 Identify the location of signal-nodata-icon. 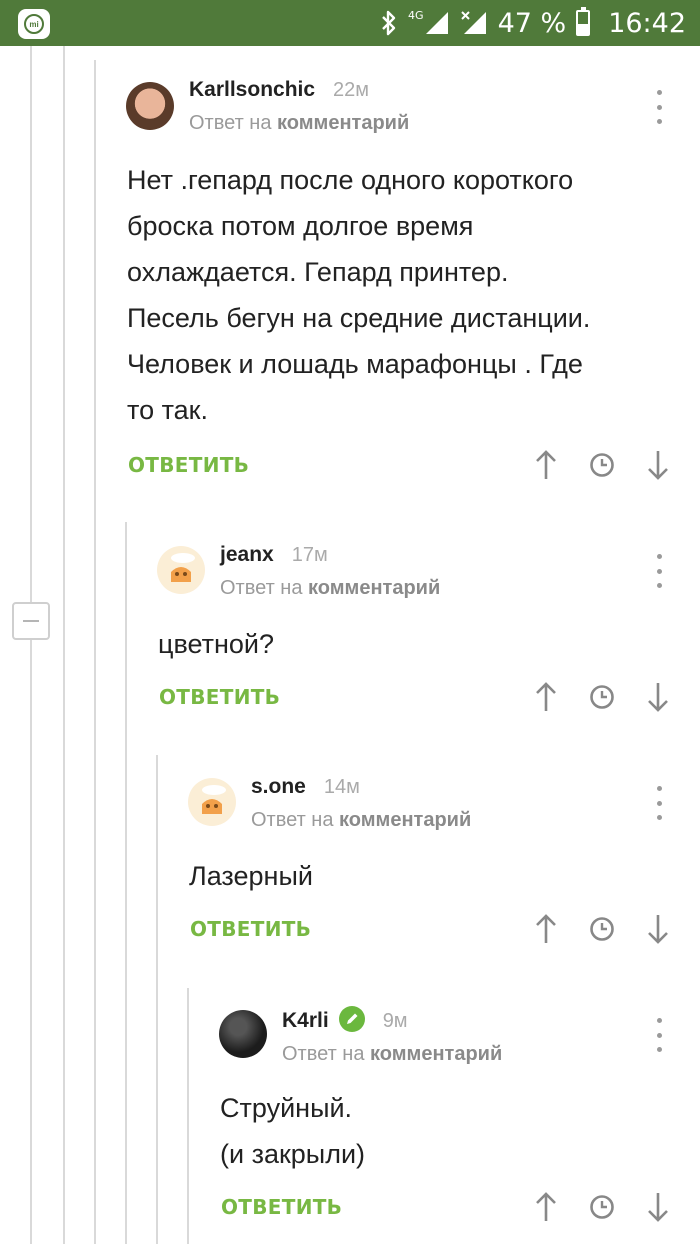
(473, 22).